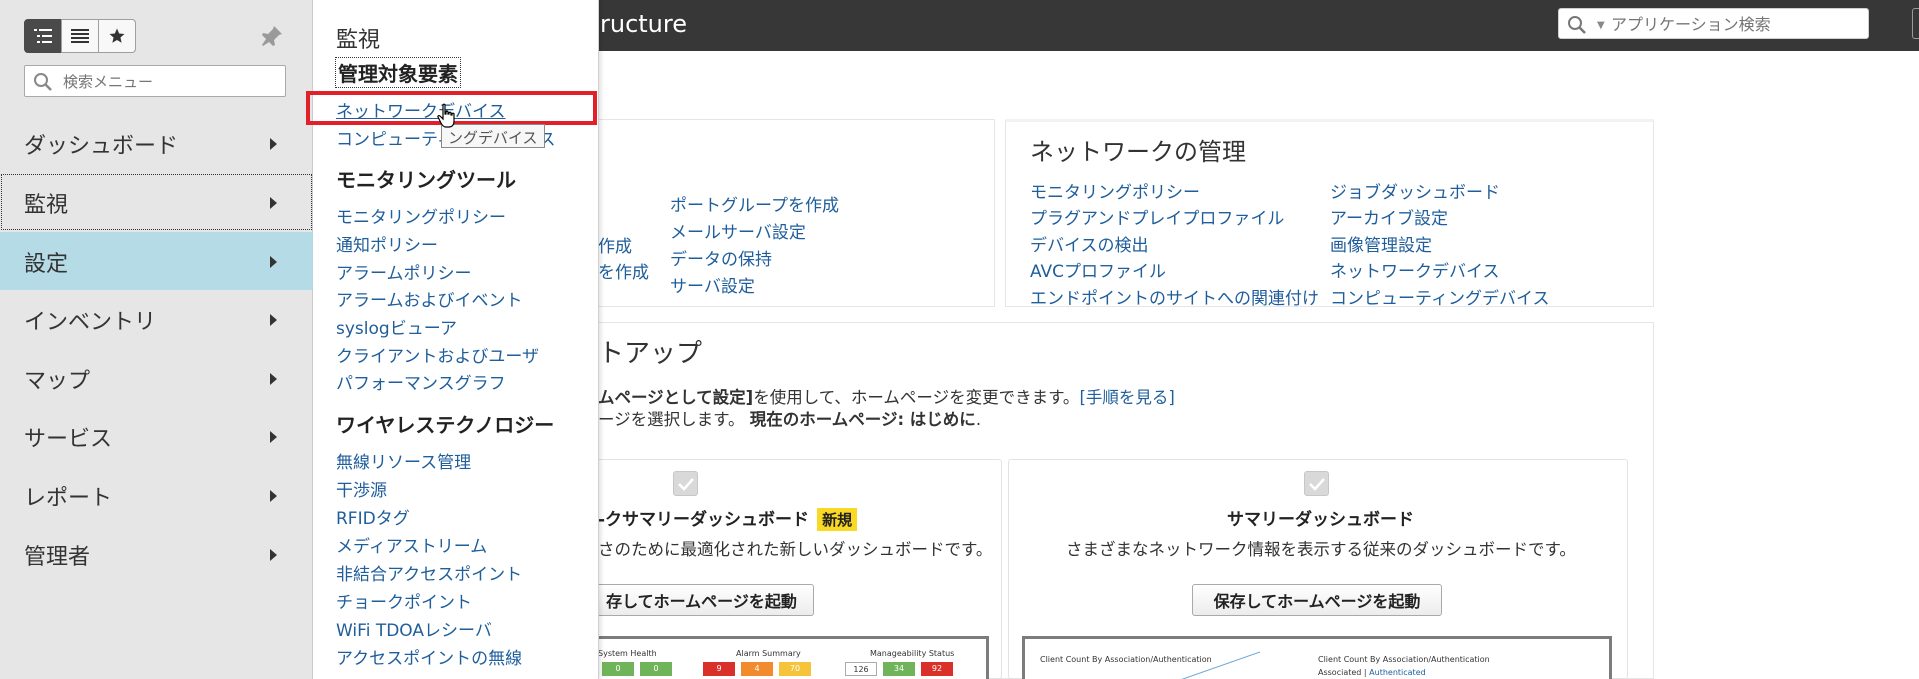 The image size is (1919, 679). Describe the element at coordinates (1321, 549) in the screenshot. I see `option-desc-summary: さまざまなネットワーク情報を表示する従来のダッシュボードです。` at that location.